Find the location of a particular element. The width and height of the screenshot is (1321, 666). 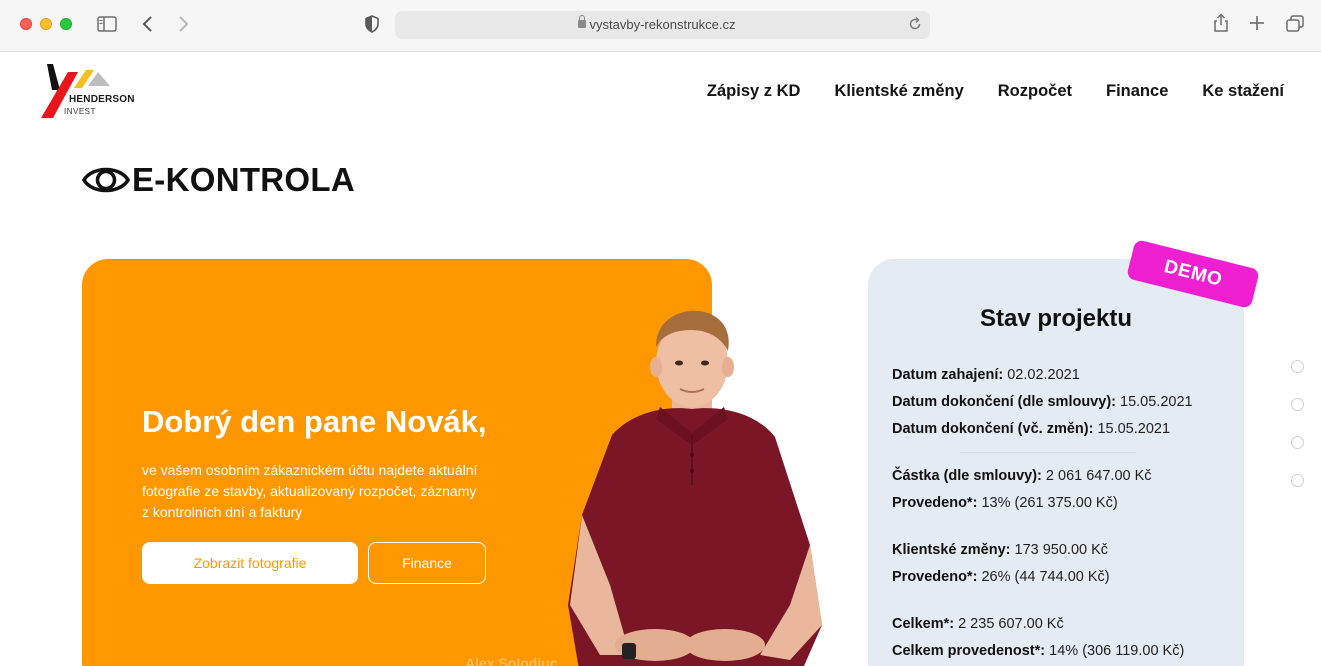

status-row-end-date-changes: Datum dokončení (vč. změn): 15.05.2021 is located at coordinates (1031, 429).